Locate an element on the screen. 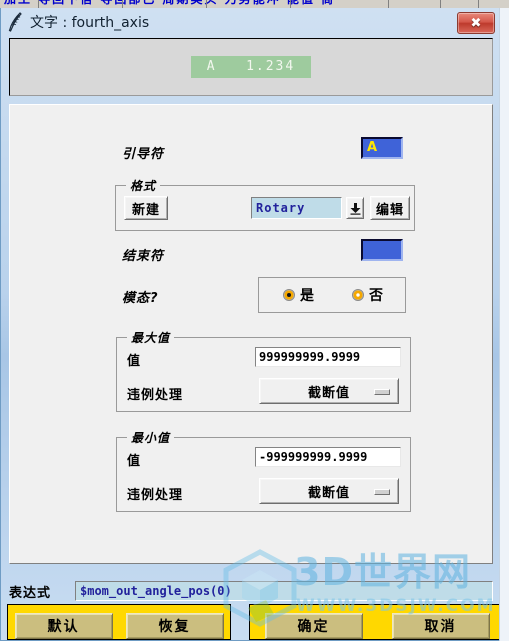 Image resolution: width=509 pixels, height=641 pixels. max-value-input: 999999999.9999 is located at coordinates (328, 357).